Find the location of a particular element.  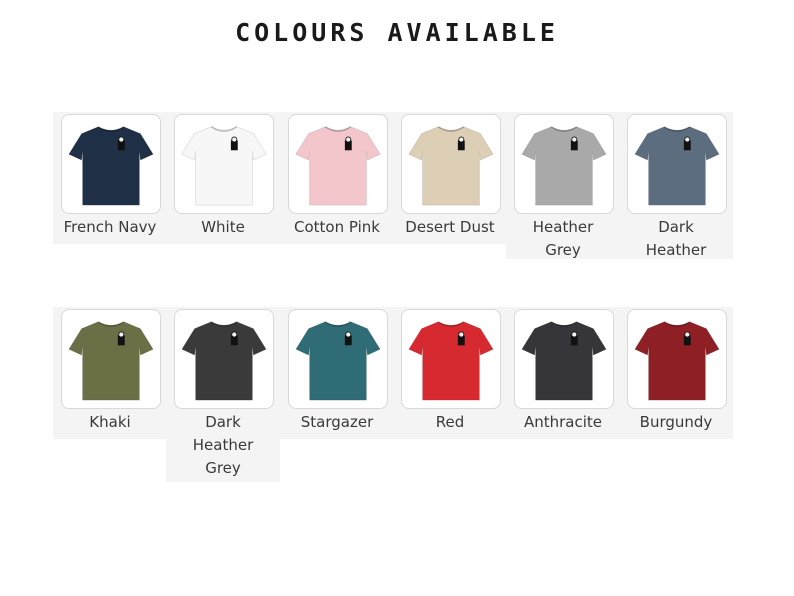

colour-swatch: Cotton Pink is located at coordinates (337, 178).